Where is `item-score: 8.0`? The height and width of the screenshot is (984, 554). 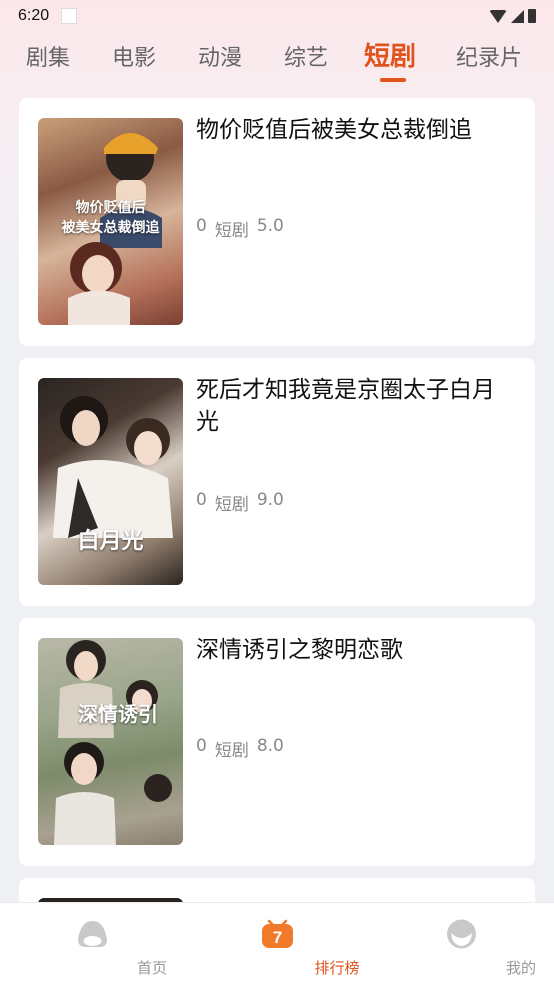 item-score: 8.0 is located at coordinates (270, 746).